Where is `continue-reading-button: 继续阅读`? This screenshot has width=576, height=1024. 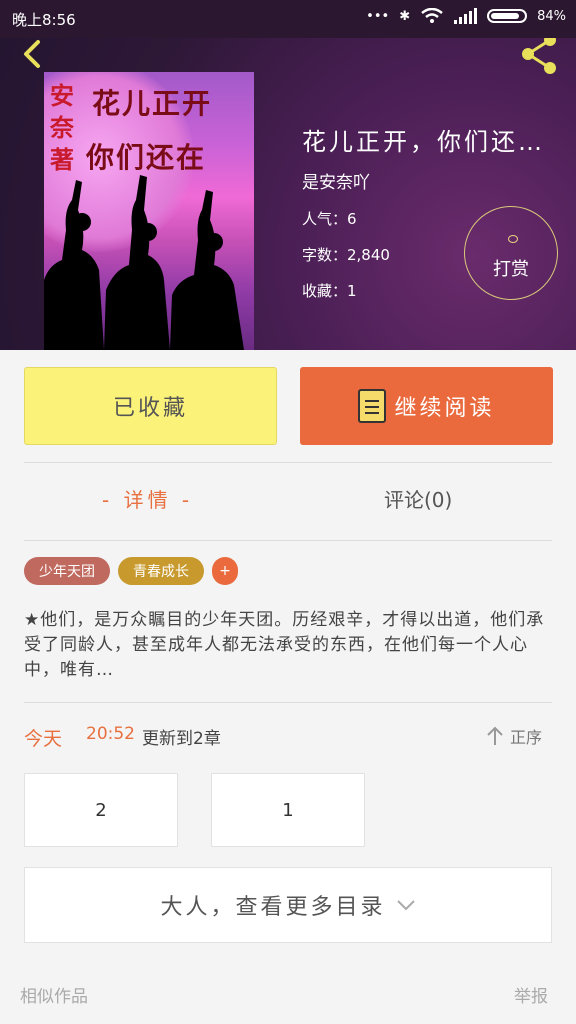 continue-reading-button: 继续阅读 is located at coordinates (426, 406).